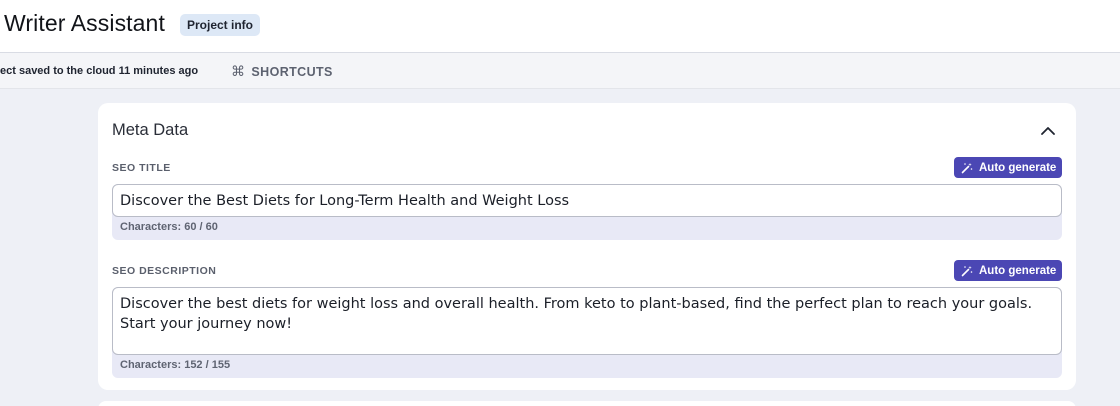 The height and width of the screenshot is (406, 1120). What do you see at coordinates (560, 26) in the screenshot?
I see `app-header: Writer Assistant Project info` at bounding box center [560, 26].